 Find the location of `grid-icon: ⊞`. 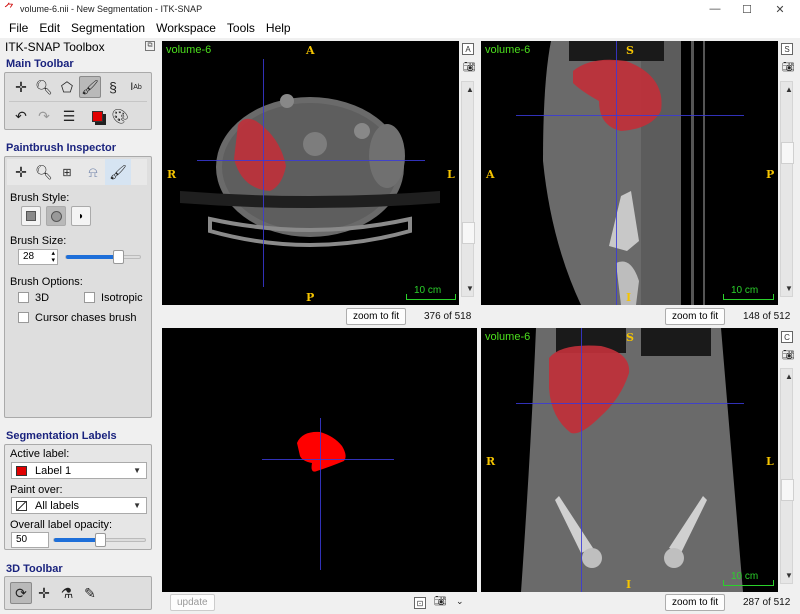

grid-icon: ⊞ is located at coordinates (67, 172).